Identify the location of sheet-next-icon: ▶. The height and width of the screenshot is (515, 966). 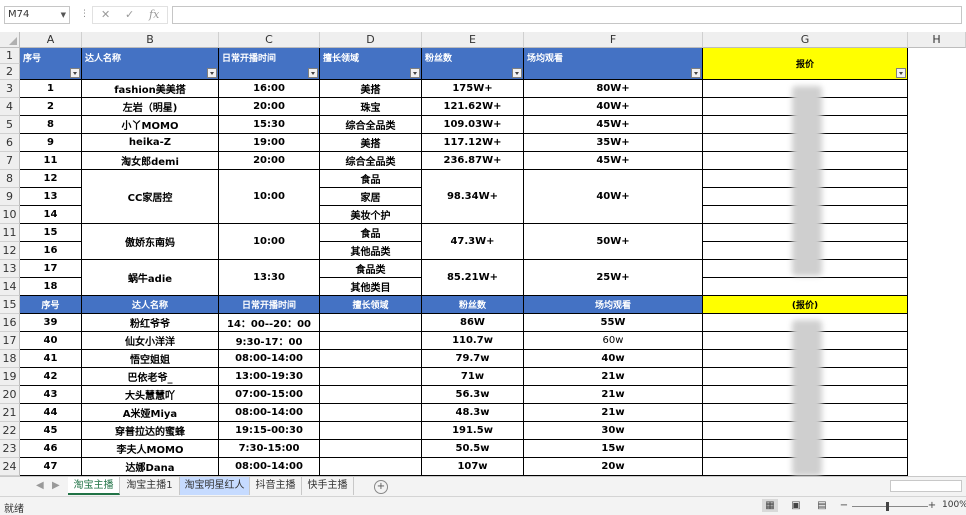
(56, 485).